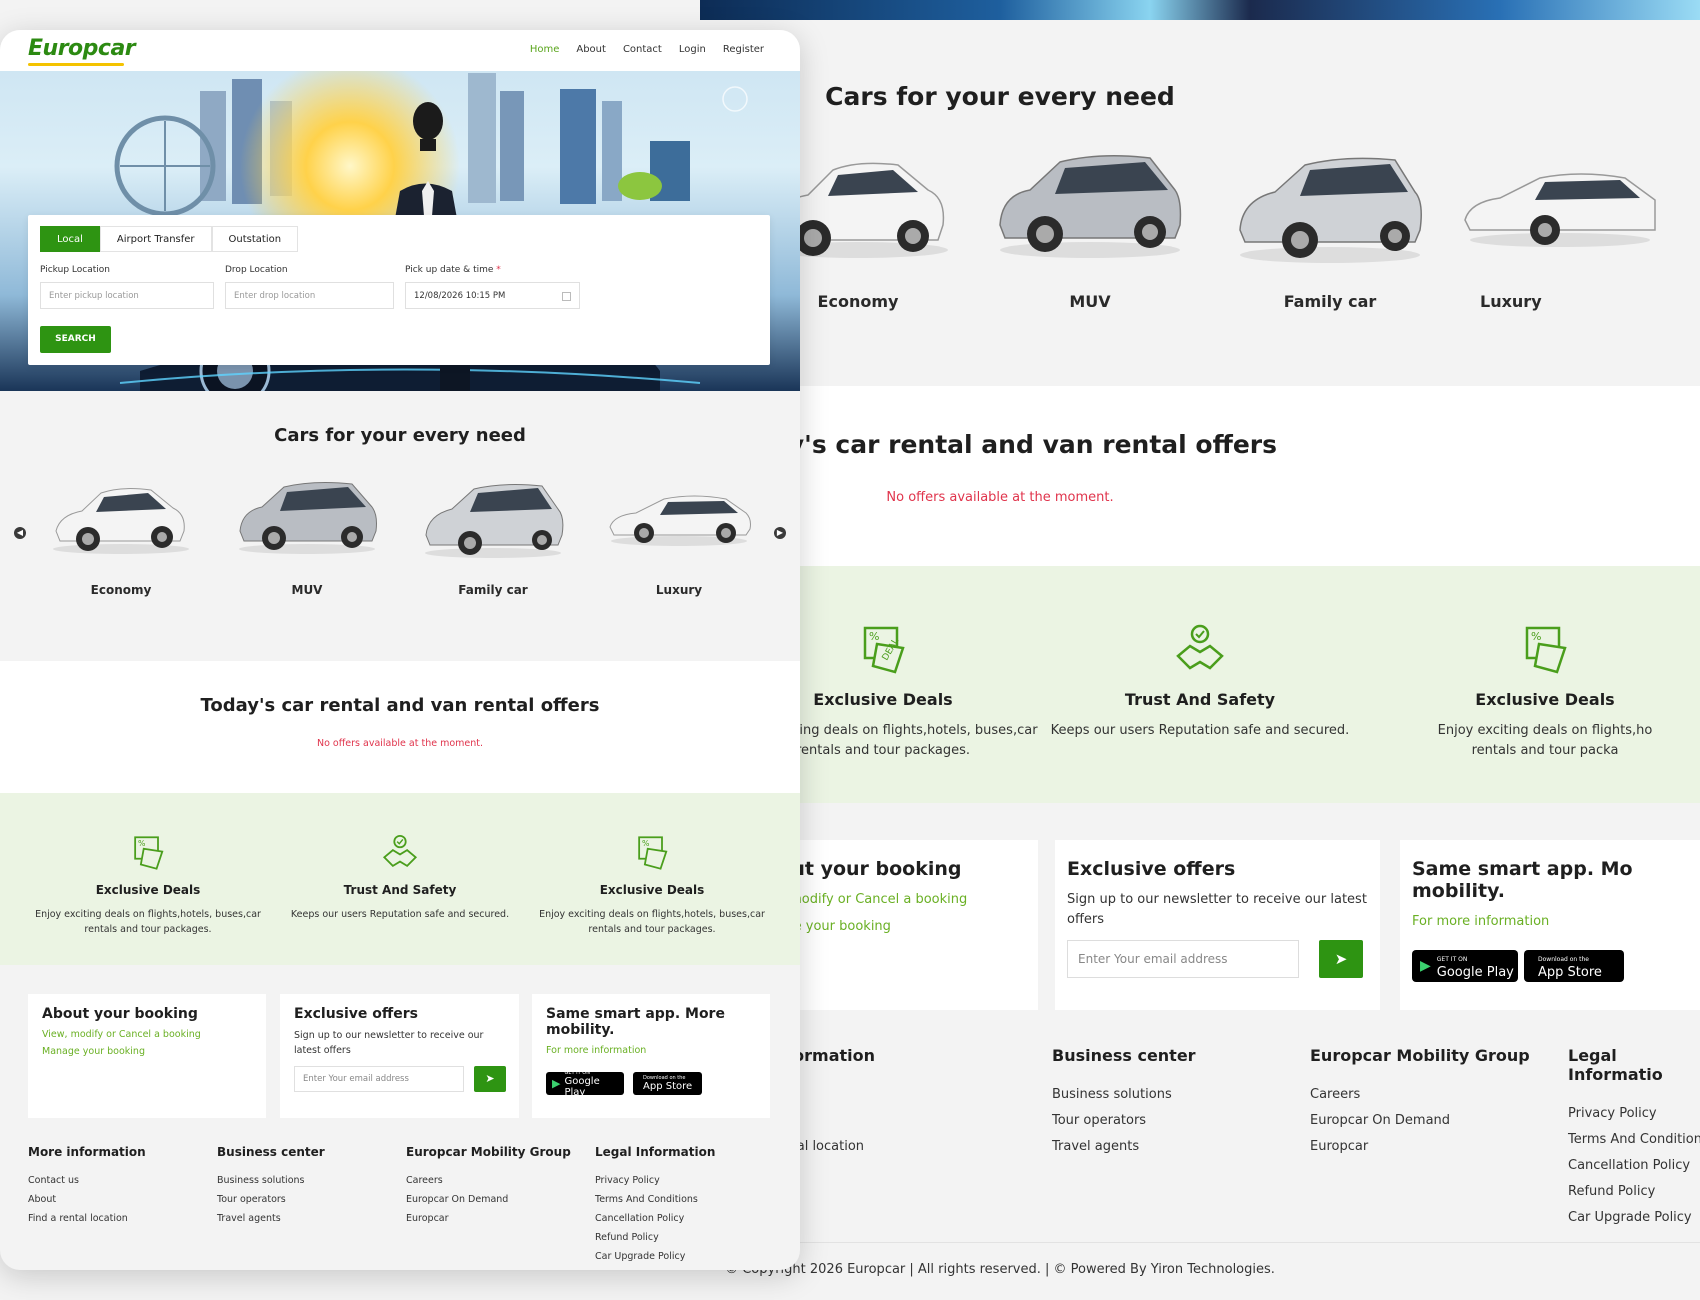 This screenshot has height=1300, width=1700. Describe the element at coordinates (566, 296) in the screenshot. I see `calendar-icon` at that location.